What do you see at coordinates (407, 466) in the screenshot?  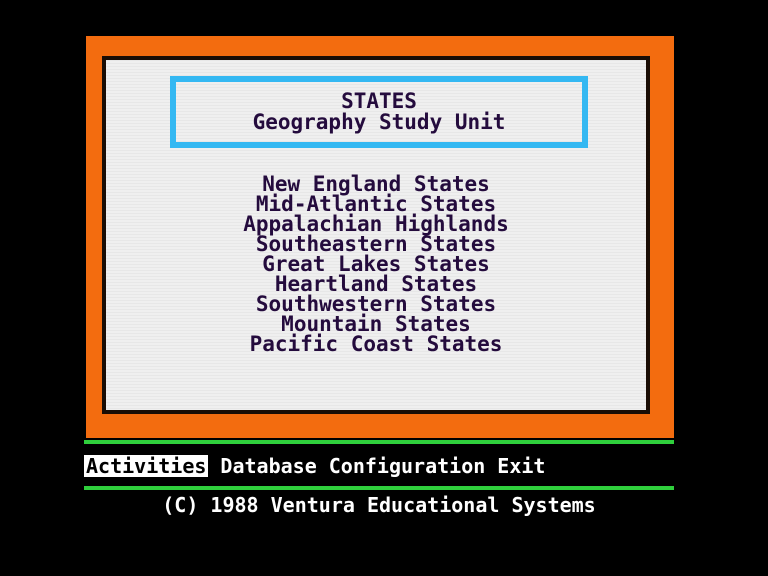 I see `menu-configuration: Configuration` at bounding box center [407, 466].